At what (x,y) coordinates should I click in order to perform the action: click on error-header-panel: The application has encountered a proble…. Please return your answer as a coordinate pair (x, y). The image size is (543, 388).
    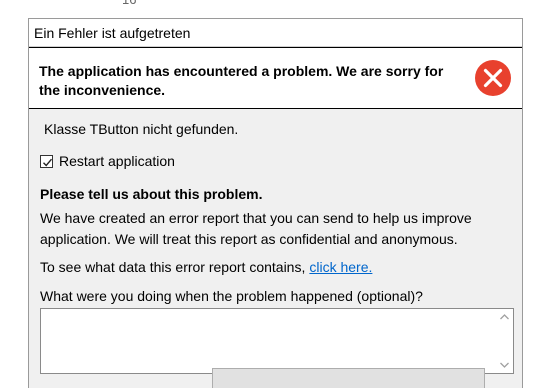
    Looking at the image, I should click on (275, 78).